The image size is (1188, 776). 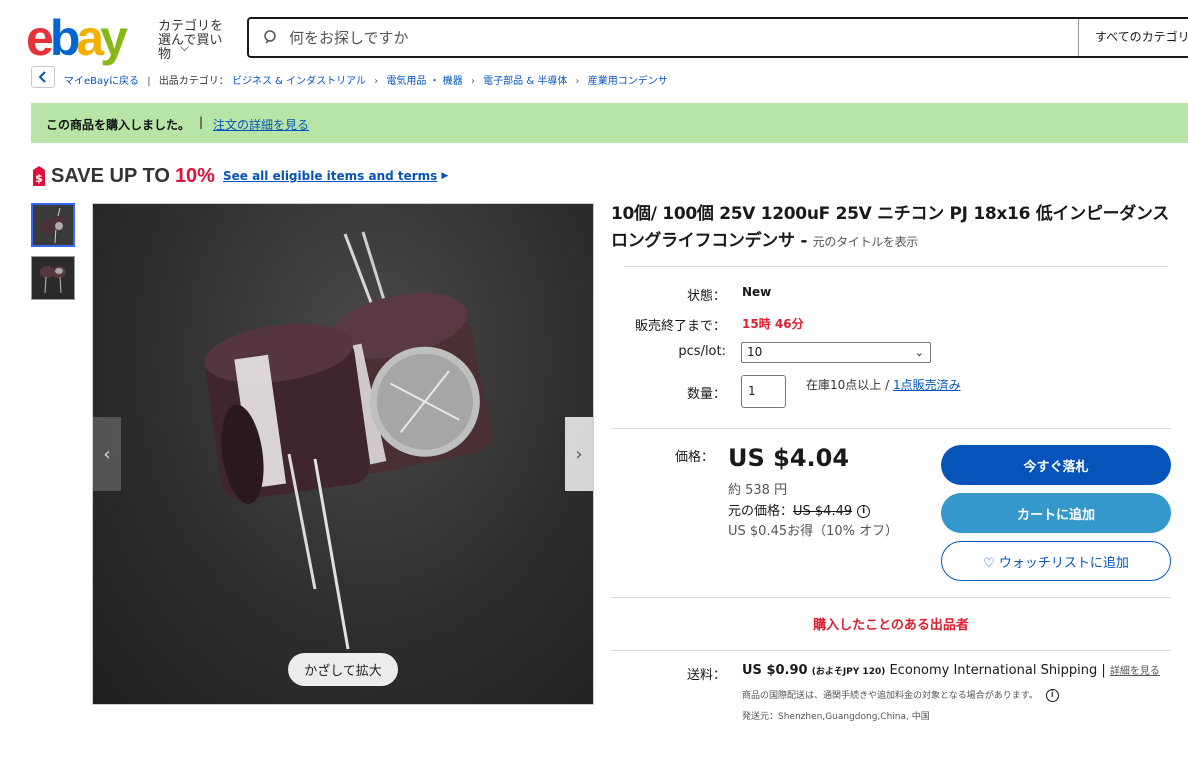 What do you see at coordinates (702, 351) in the screenshot?
I see `variation-label: pcs/lot:` at bounding box center [702, 351].